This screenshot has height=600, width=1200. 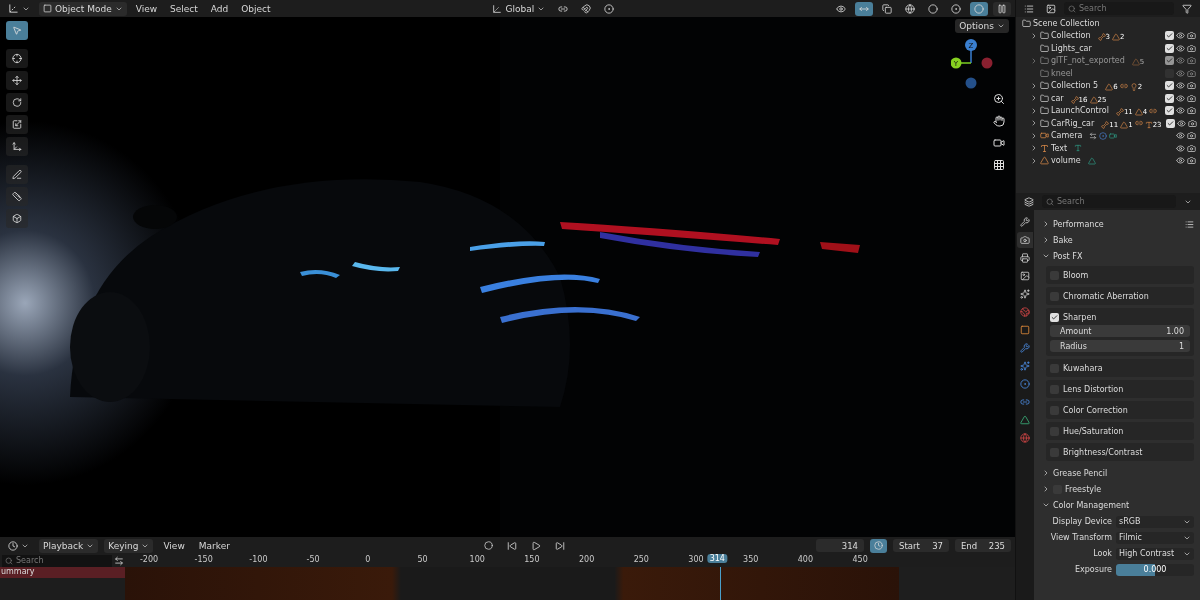 What do you see at coordinates (1062, 73) in the screenshot?
I see `tree-item-label: kneel` at bounding box center [1062, 73].